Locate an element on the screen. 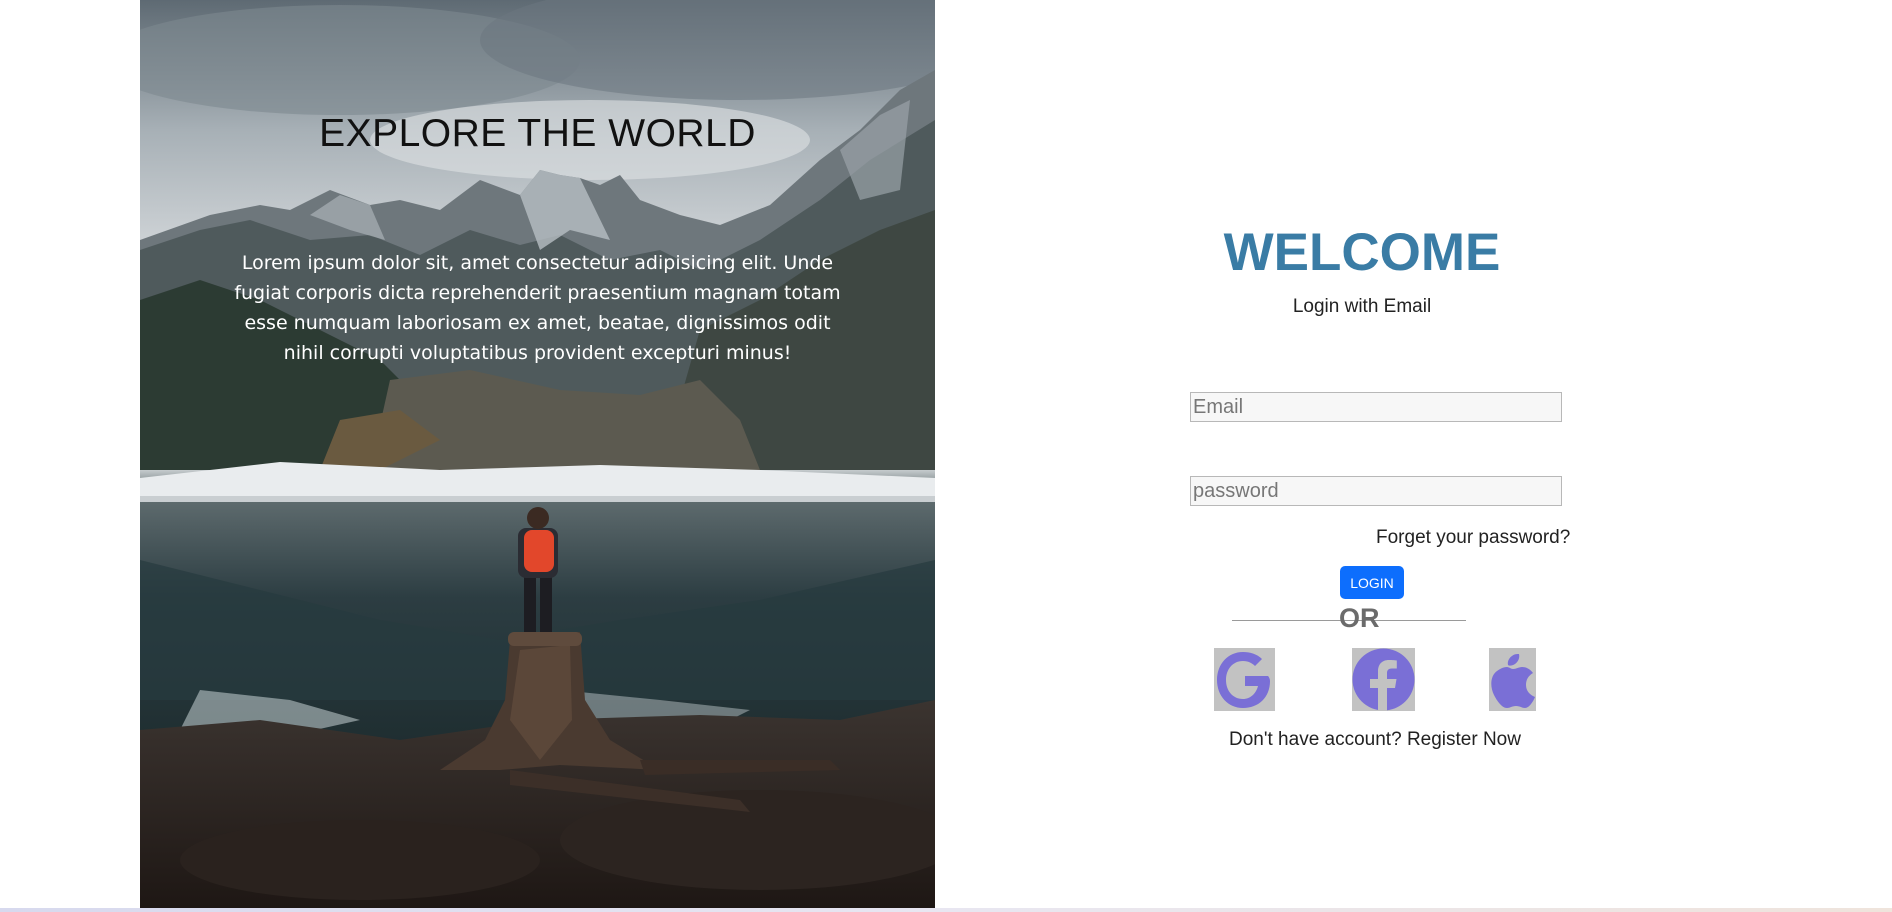 This screenshot has height=912, width=1892. register-prefix: Don't have account? is located at coordinates (1315, 739).